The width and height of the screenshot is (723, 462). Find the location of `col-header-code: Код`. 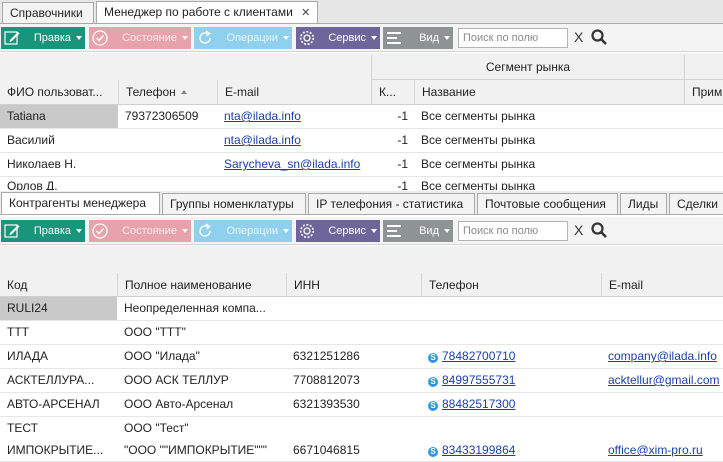

col-header-code: Код is located at coordinates (58, 285).